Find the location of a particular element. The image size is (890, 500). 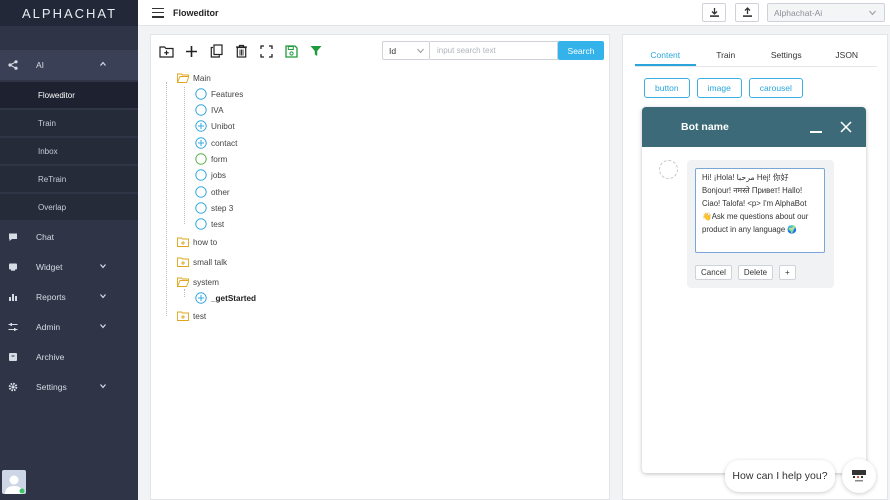

tree-node-unibot: Unibot is located at coordinates (215, 126).